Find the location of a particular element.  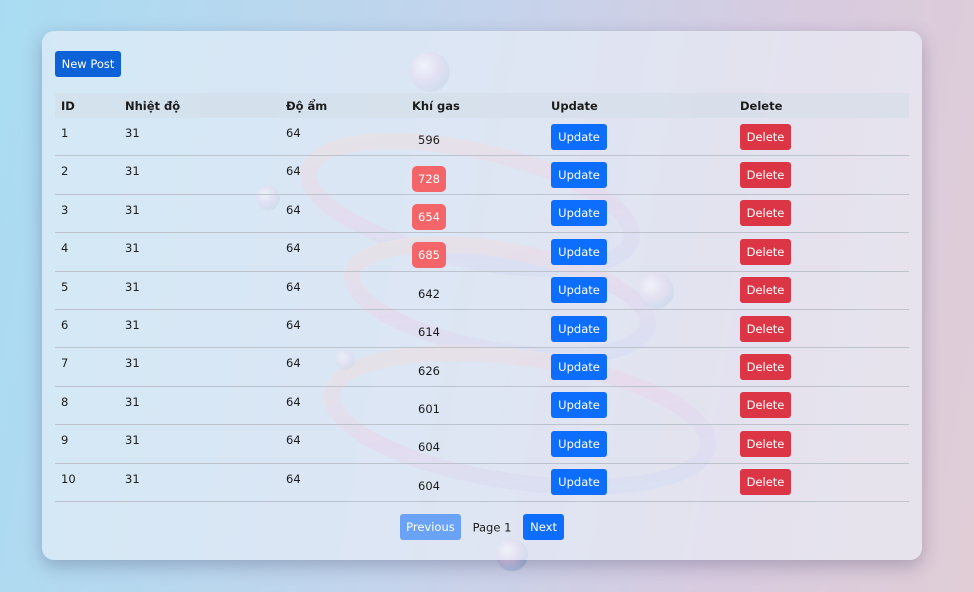

cell-gas: 596 is located at coordinates (475, 137).